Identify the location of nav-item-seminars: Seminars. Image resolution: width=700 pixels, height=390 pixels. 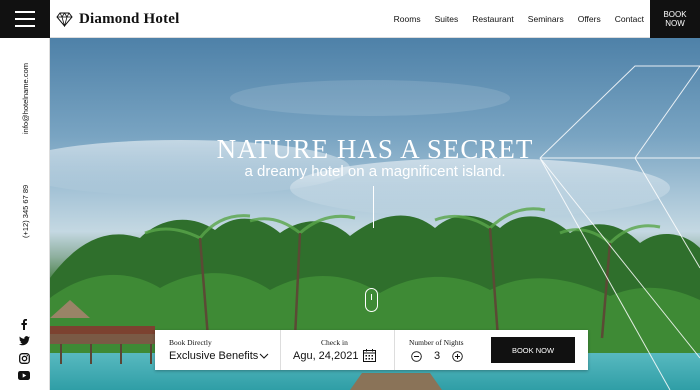
(546, 19).